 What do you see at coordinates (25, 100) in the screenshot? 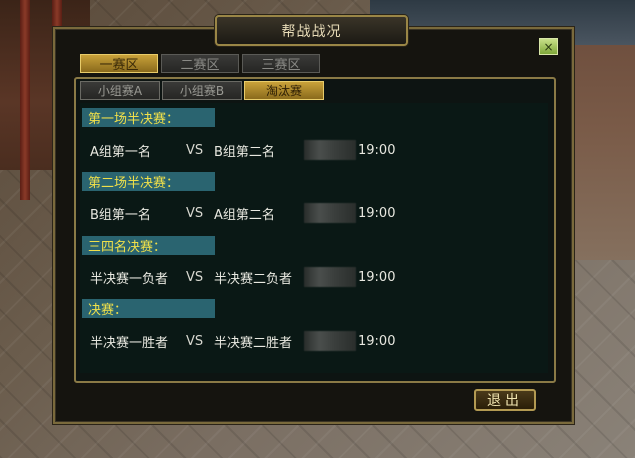
I see `background-pillar` at bounding box center [25, 100].